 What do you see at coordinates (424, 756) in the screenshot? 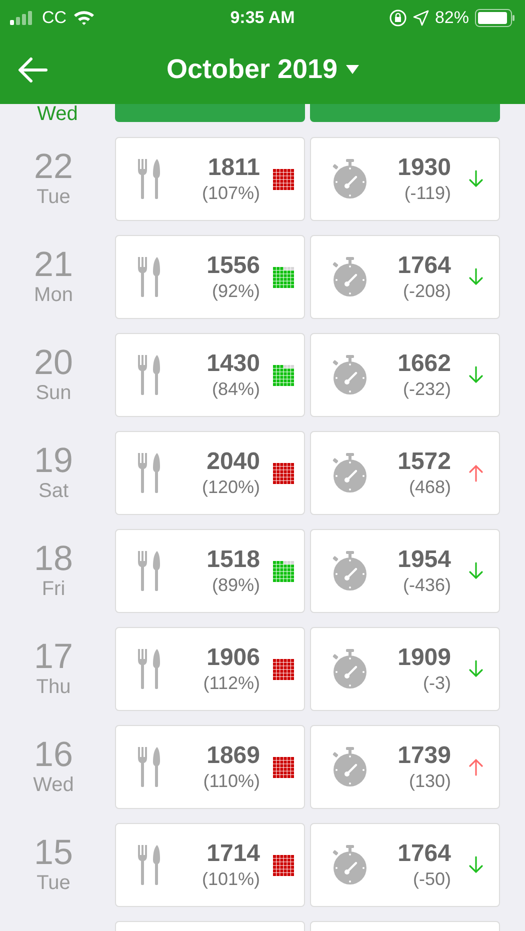
I see `calories-burned: 1739` at bounding box center [424, 756].